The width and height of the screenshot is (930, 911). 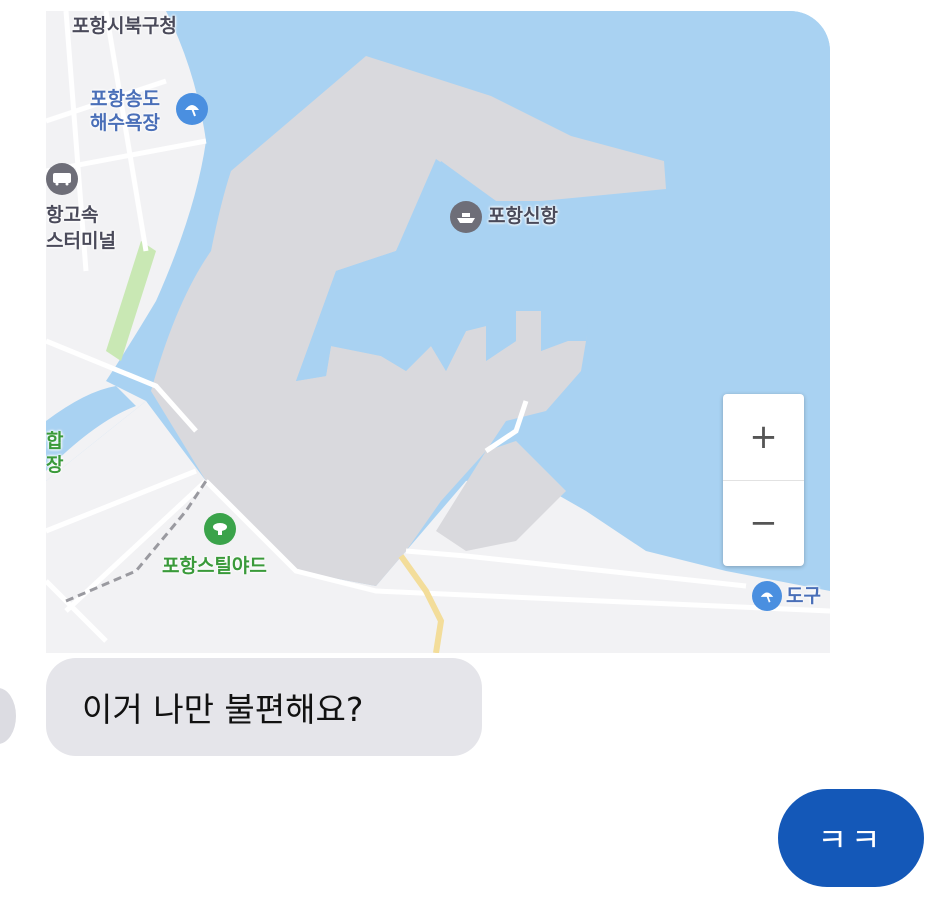 What do you see at coordinates (763, 523) in the screenshot?
I see `zoom-out-button: −` at bounding box center [763, 523].